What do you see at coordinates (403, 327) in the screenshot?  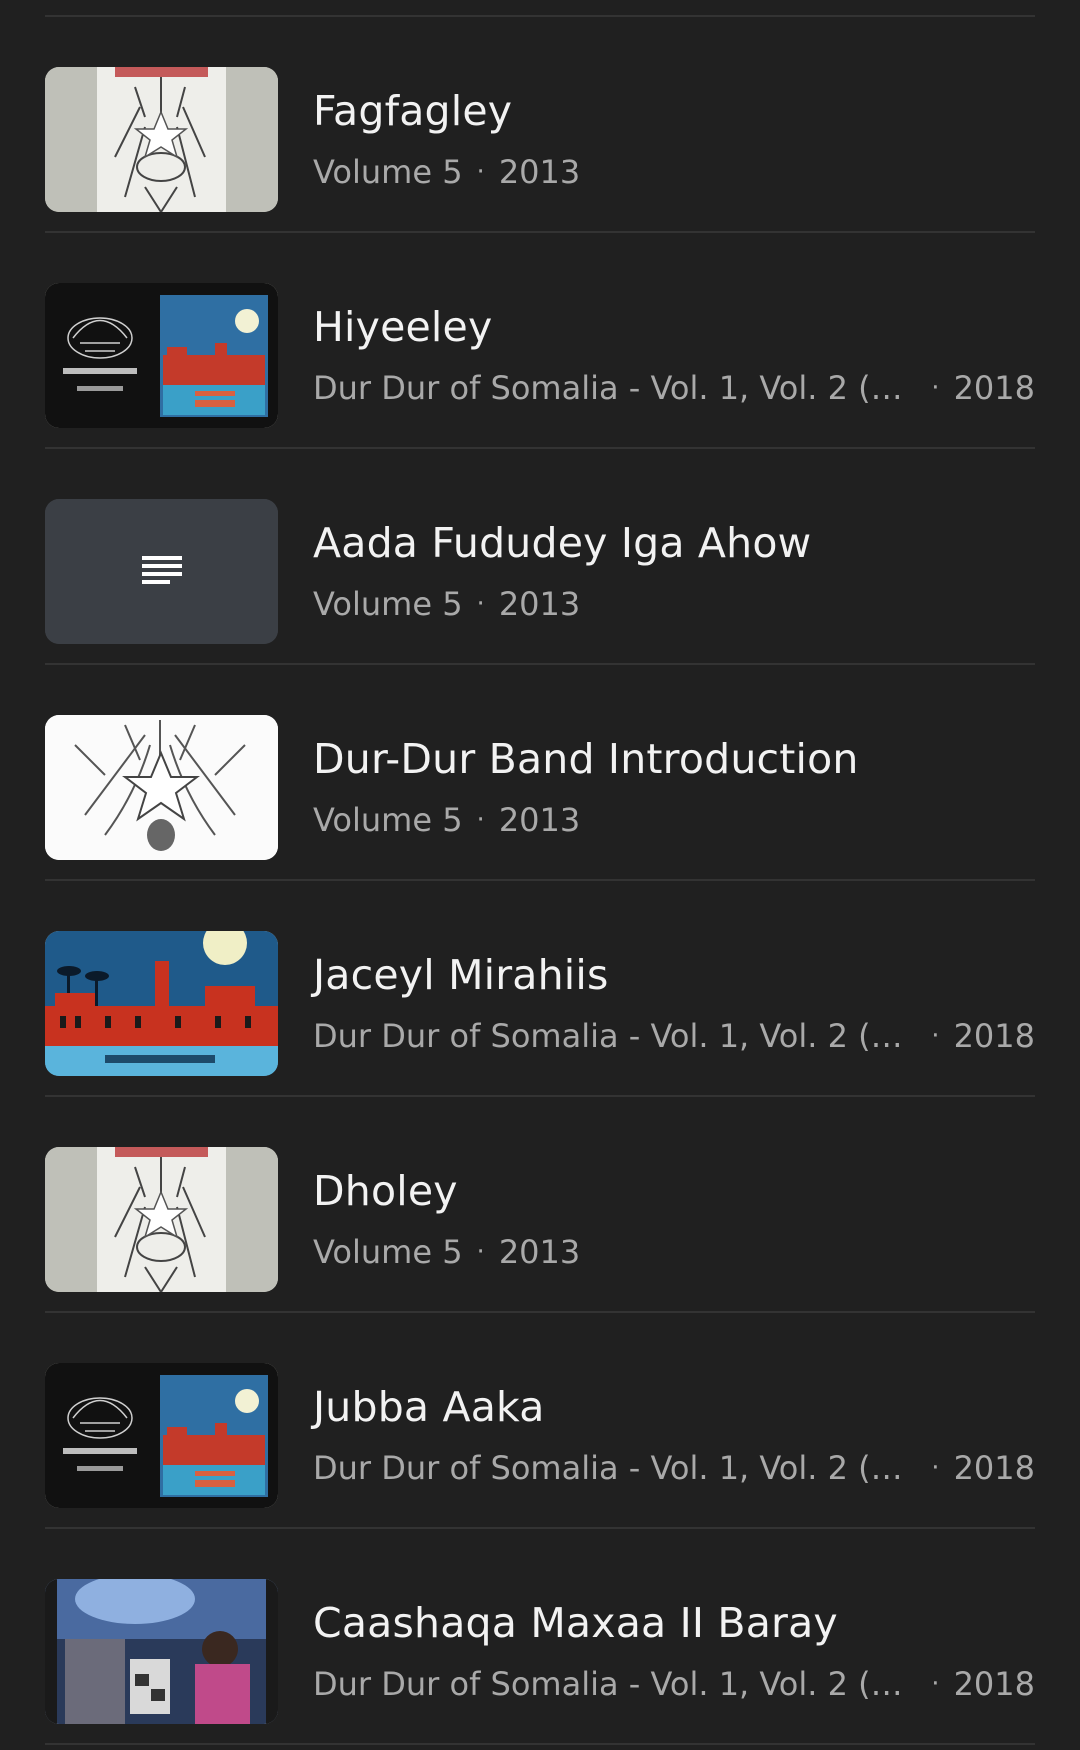 I see `song-title: Hiyeeley` at bounding box center [403, 327].